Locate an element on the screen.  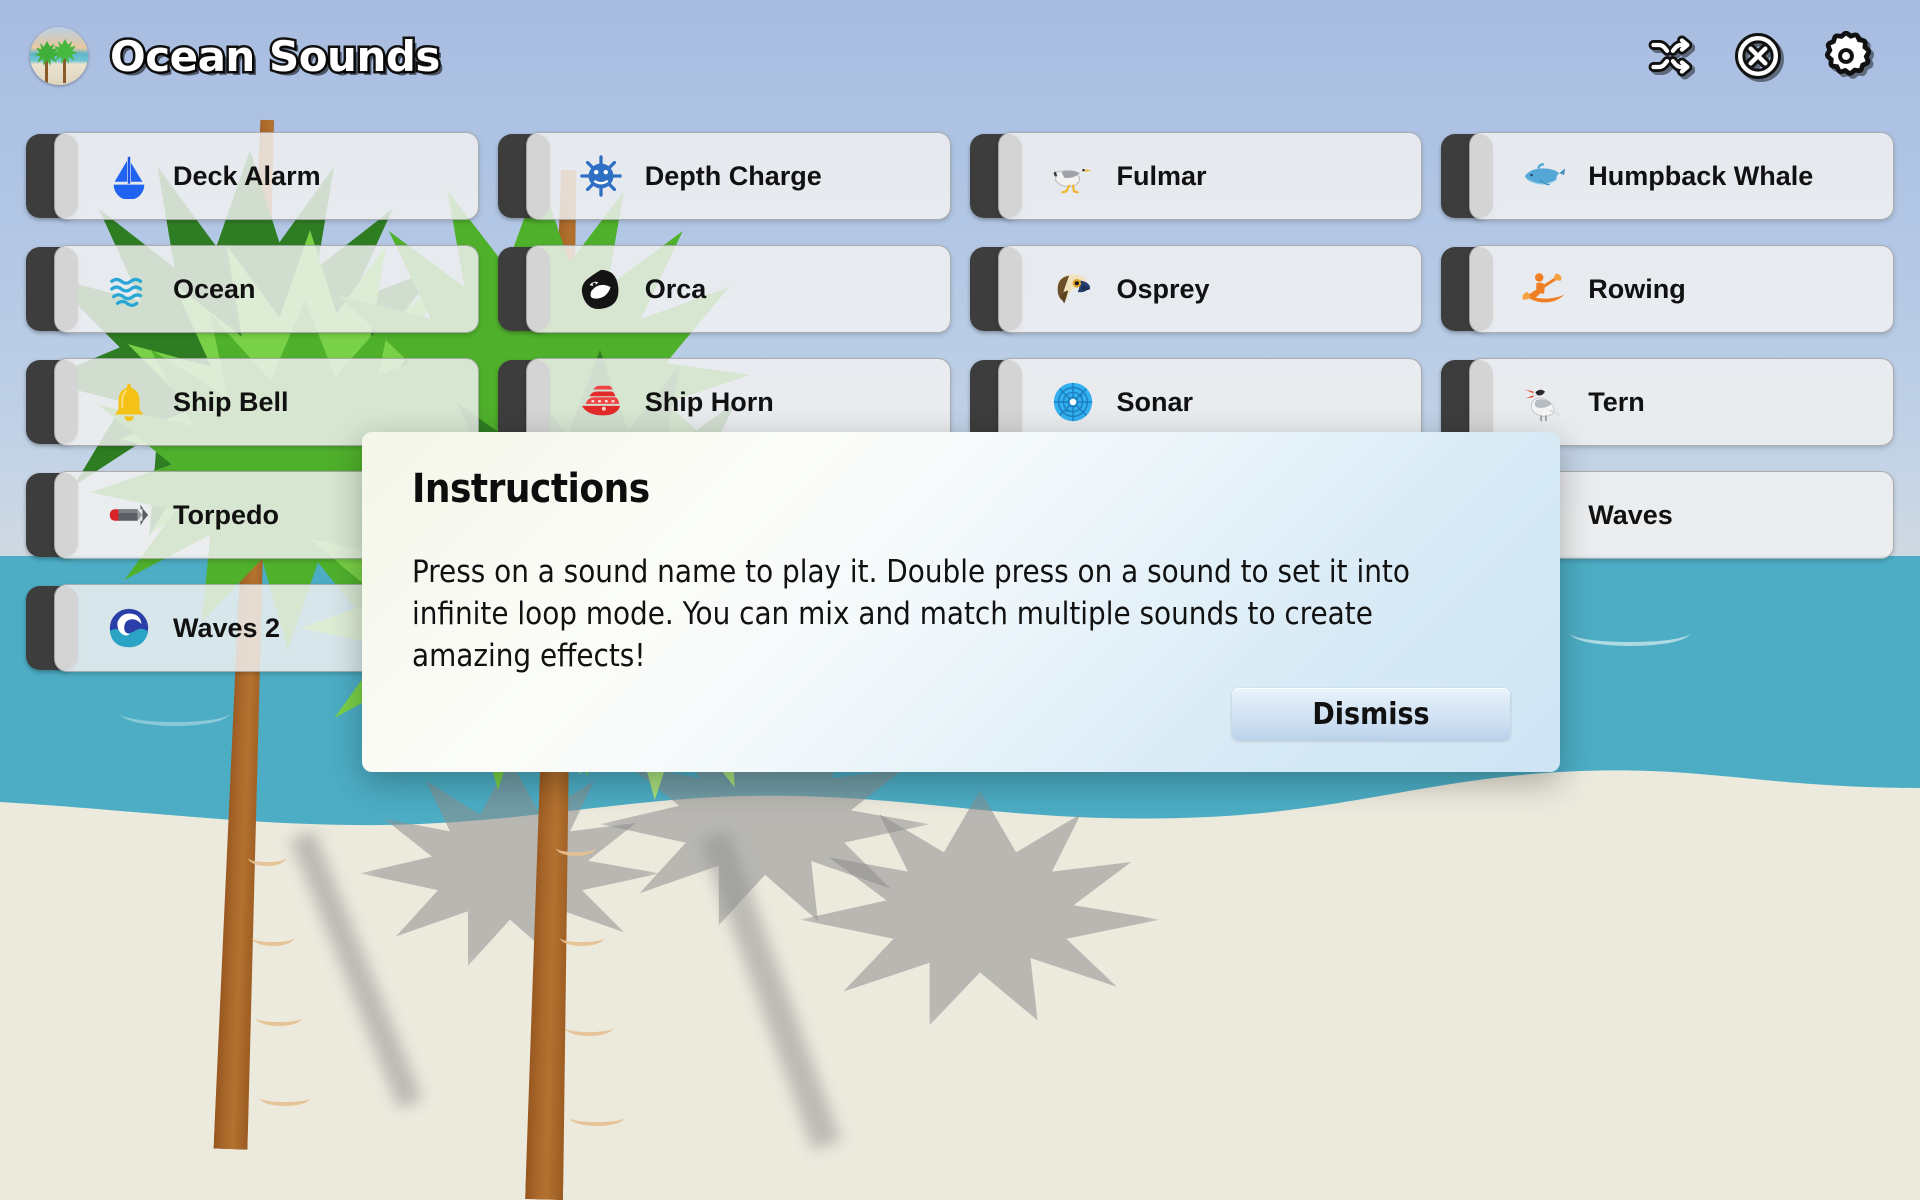
seagull-icon is located at coordinates (1073, 176).